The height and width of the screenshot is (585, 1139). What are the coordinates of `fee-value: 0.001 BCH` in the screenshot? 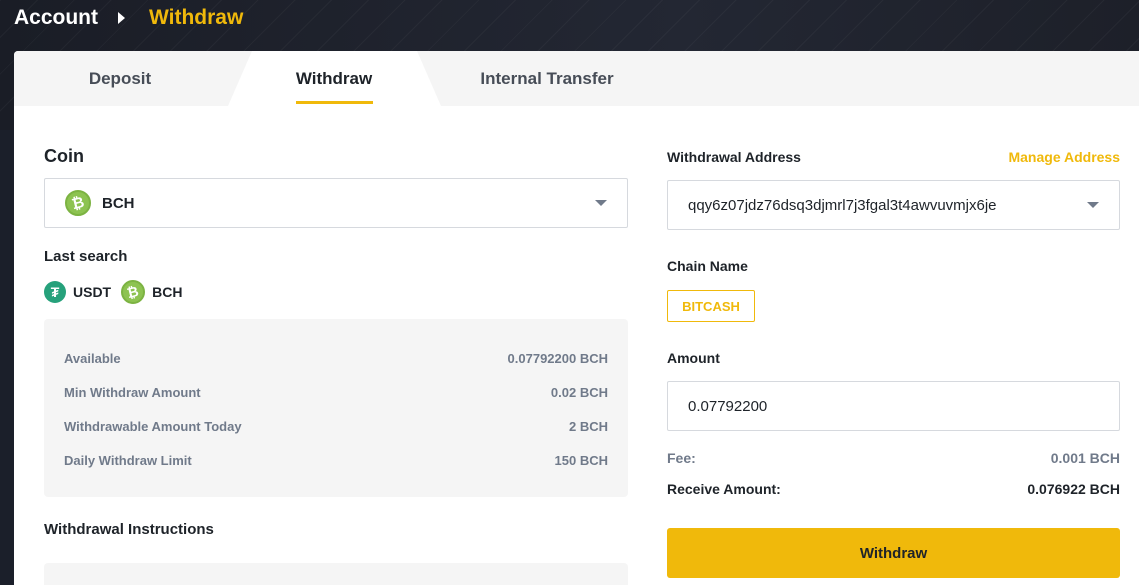 It's located at (1085, 458).